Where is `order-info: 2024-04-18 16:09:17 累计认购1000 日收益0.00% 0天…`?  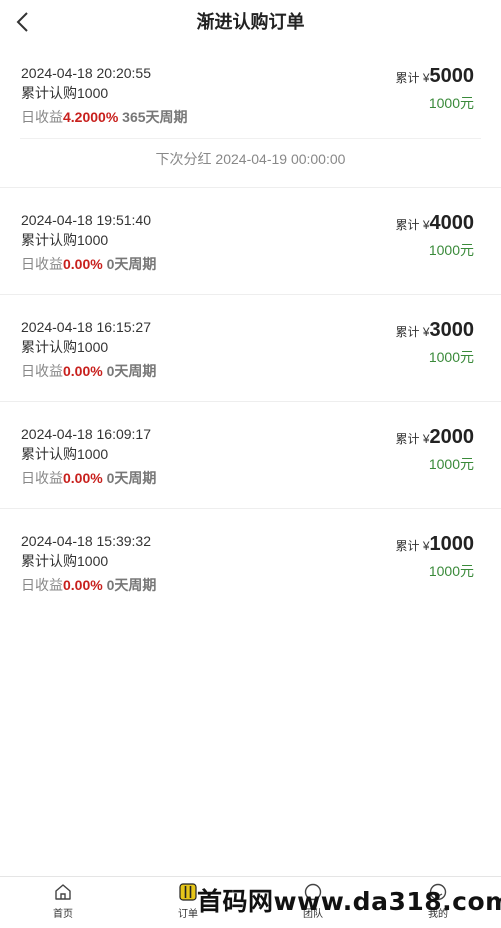
order-info: 2024-04-18 16:09:17 累计认购1000 日收益0.00% 0天… is located at coordinates (88, 456).